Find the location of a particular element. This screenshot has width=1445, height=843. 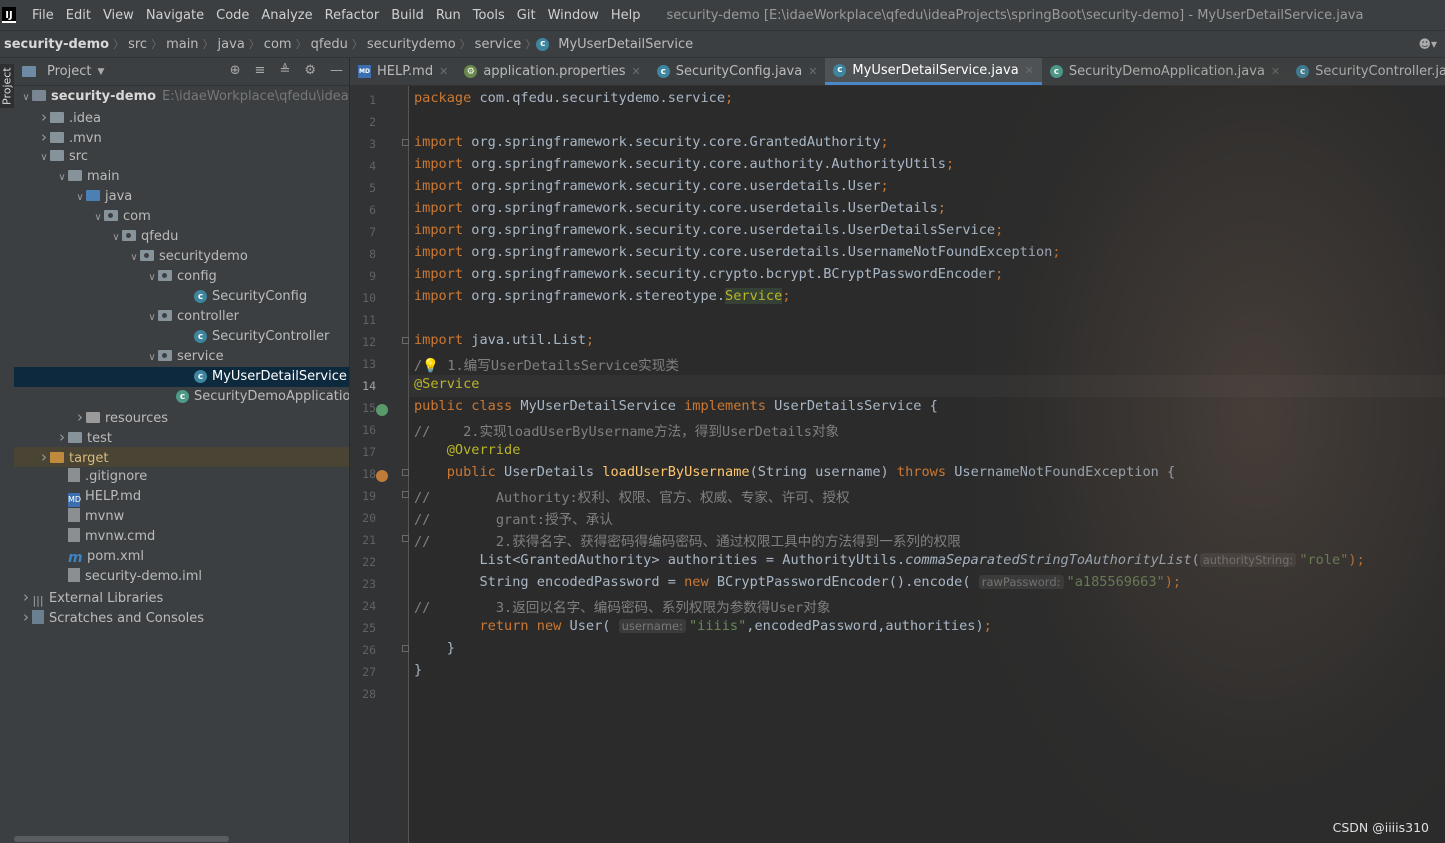

menu-file: File is located at coordinates (43, 15).